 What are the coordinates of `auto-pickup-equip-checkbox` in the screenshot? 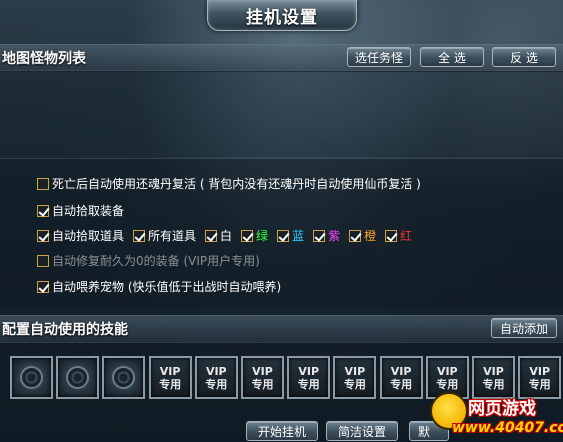 It's located at (43, 210).